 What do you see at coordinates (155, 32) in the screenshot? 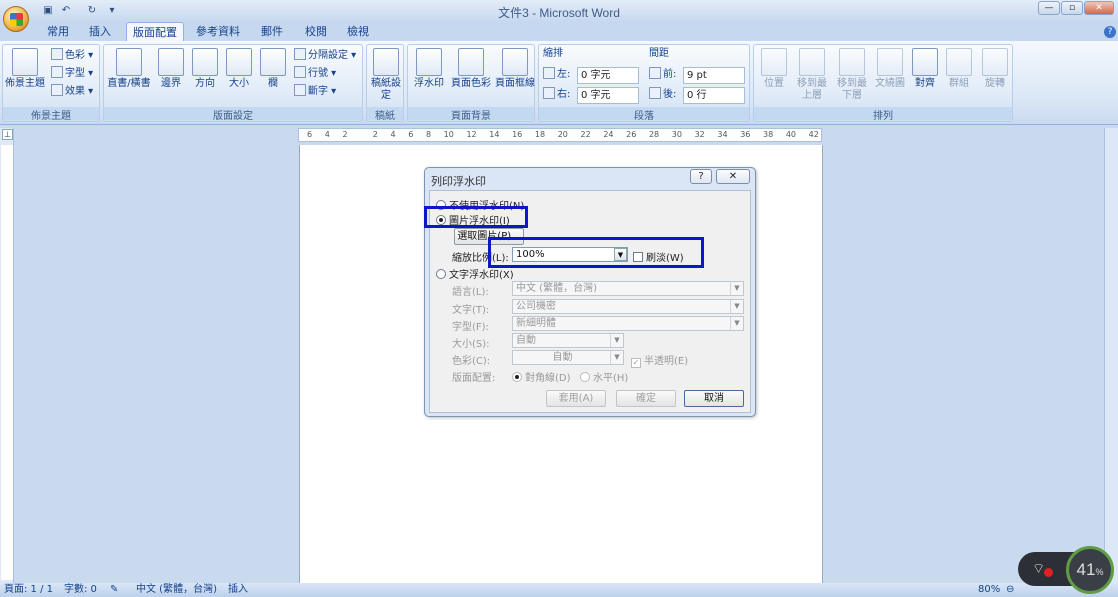
I see `tab-page-layout: 版面配置` at bounding box center [155, 32].